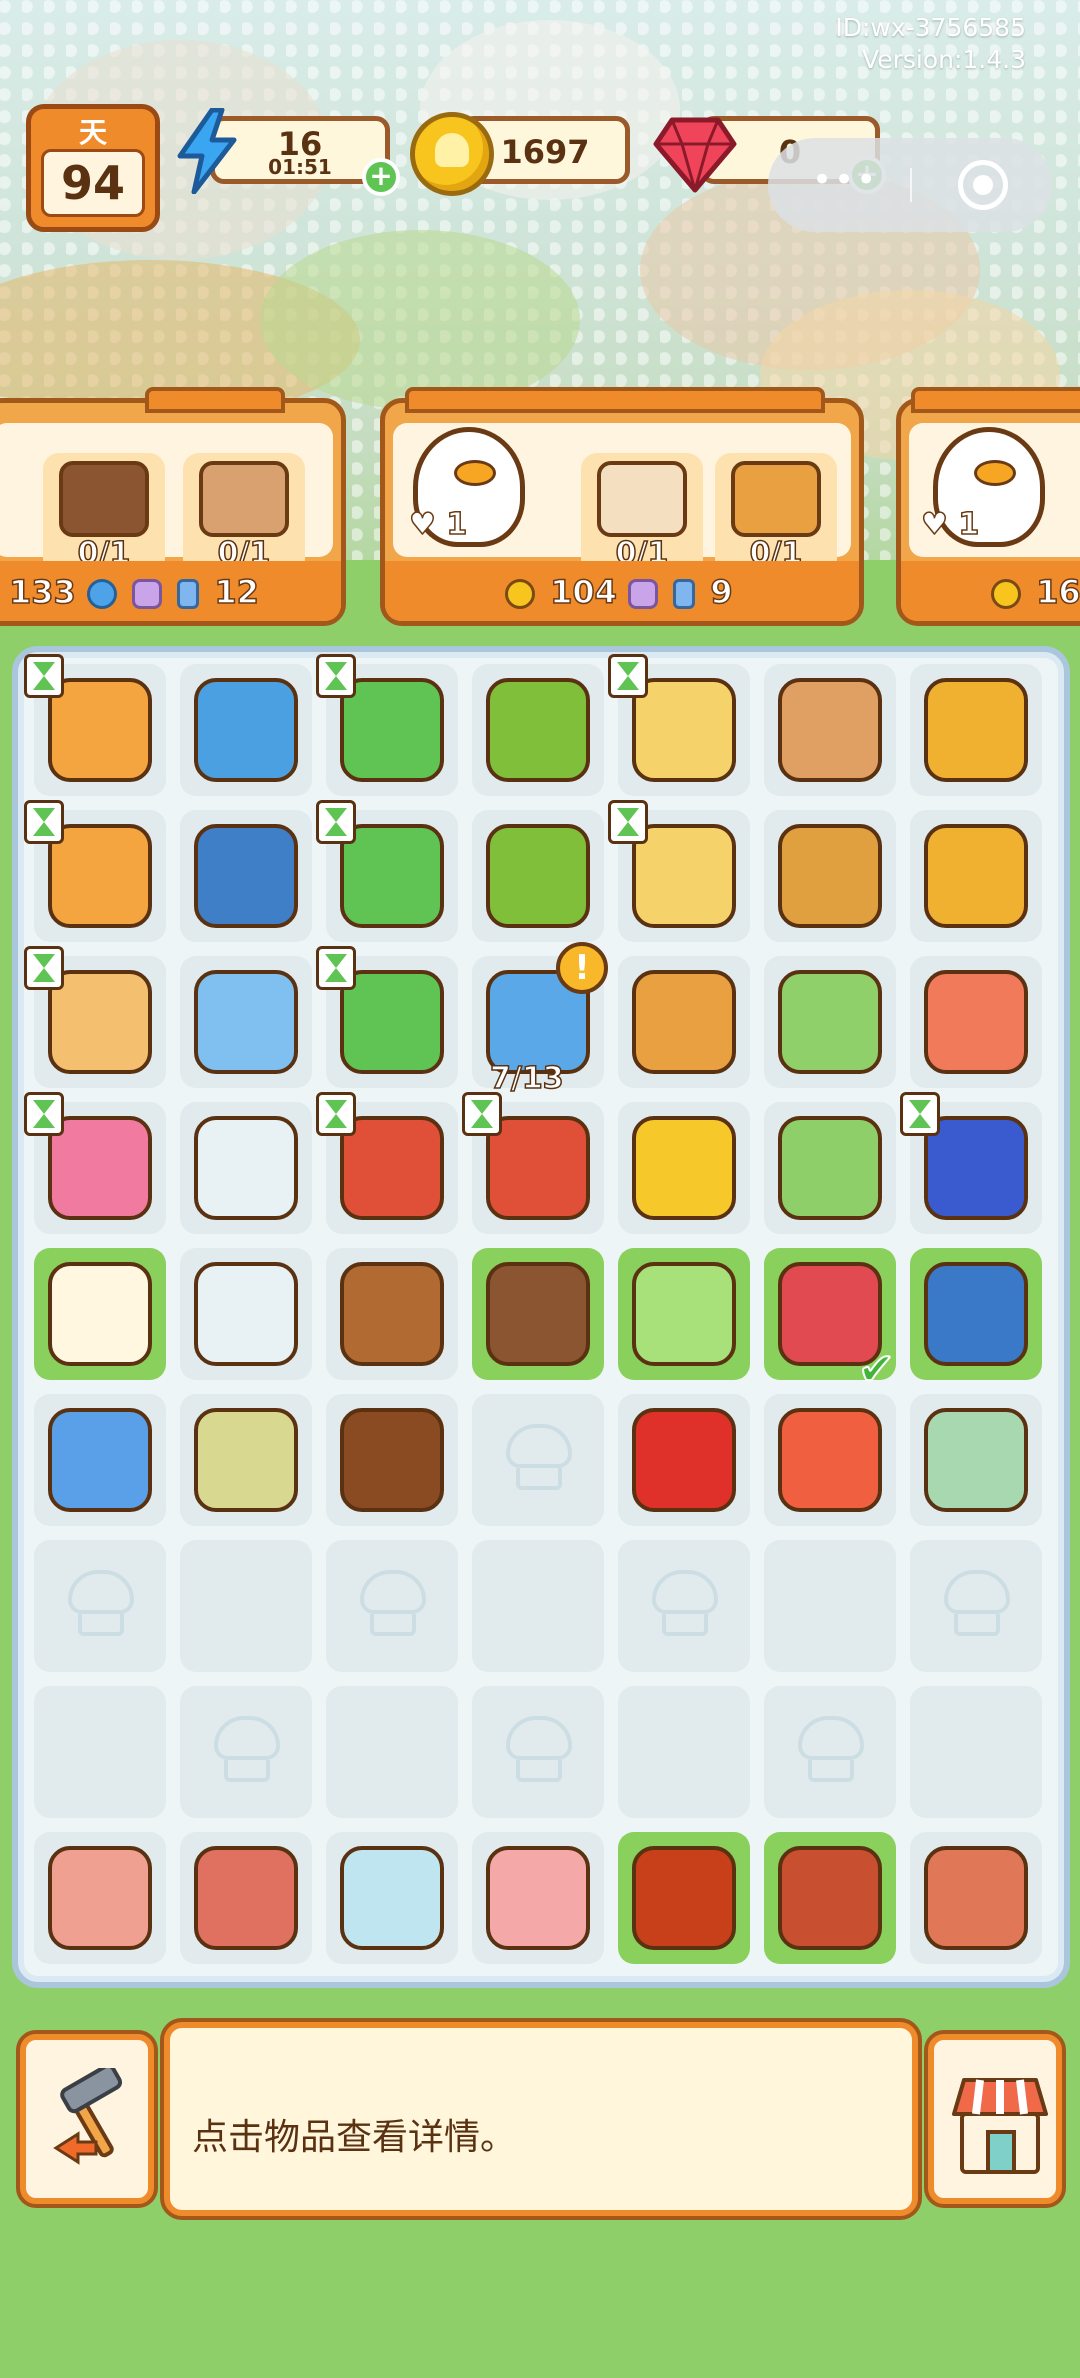  What do you see at coordinates (381, 177) in the screenshot?
I see `add-energy-button: +` at bounding box center [381, 177].